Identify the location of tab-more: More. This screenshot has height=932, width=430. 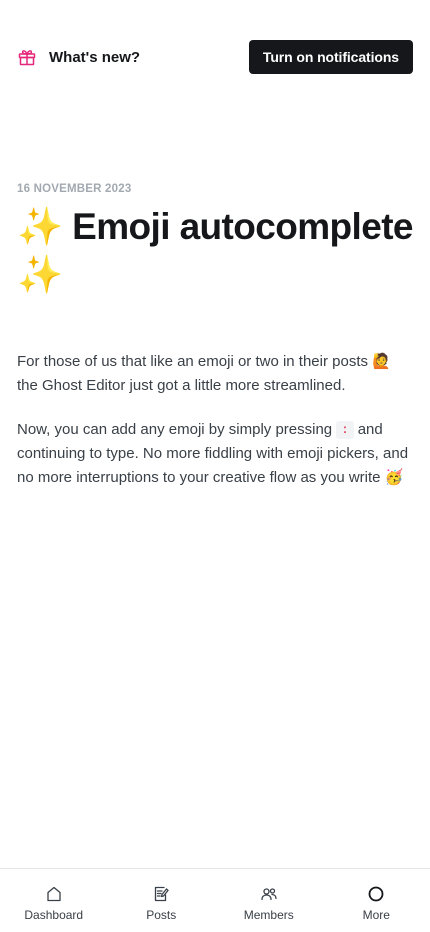
(376, 900).